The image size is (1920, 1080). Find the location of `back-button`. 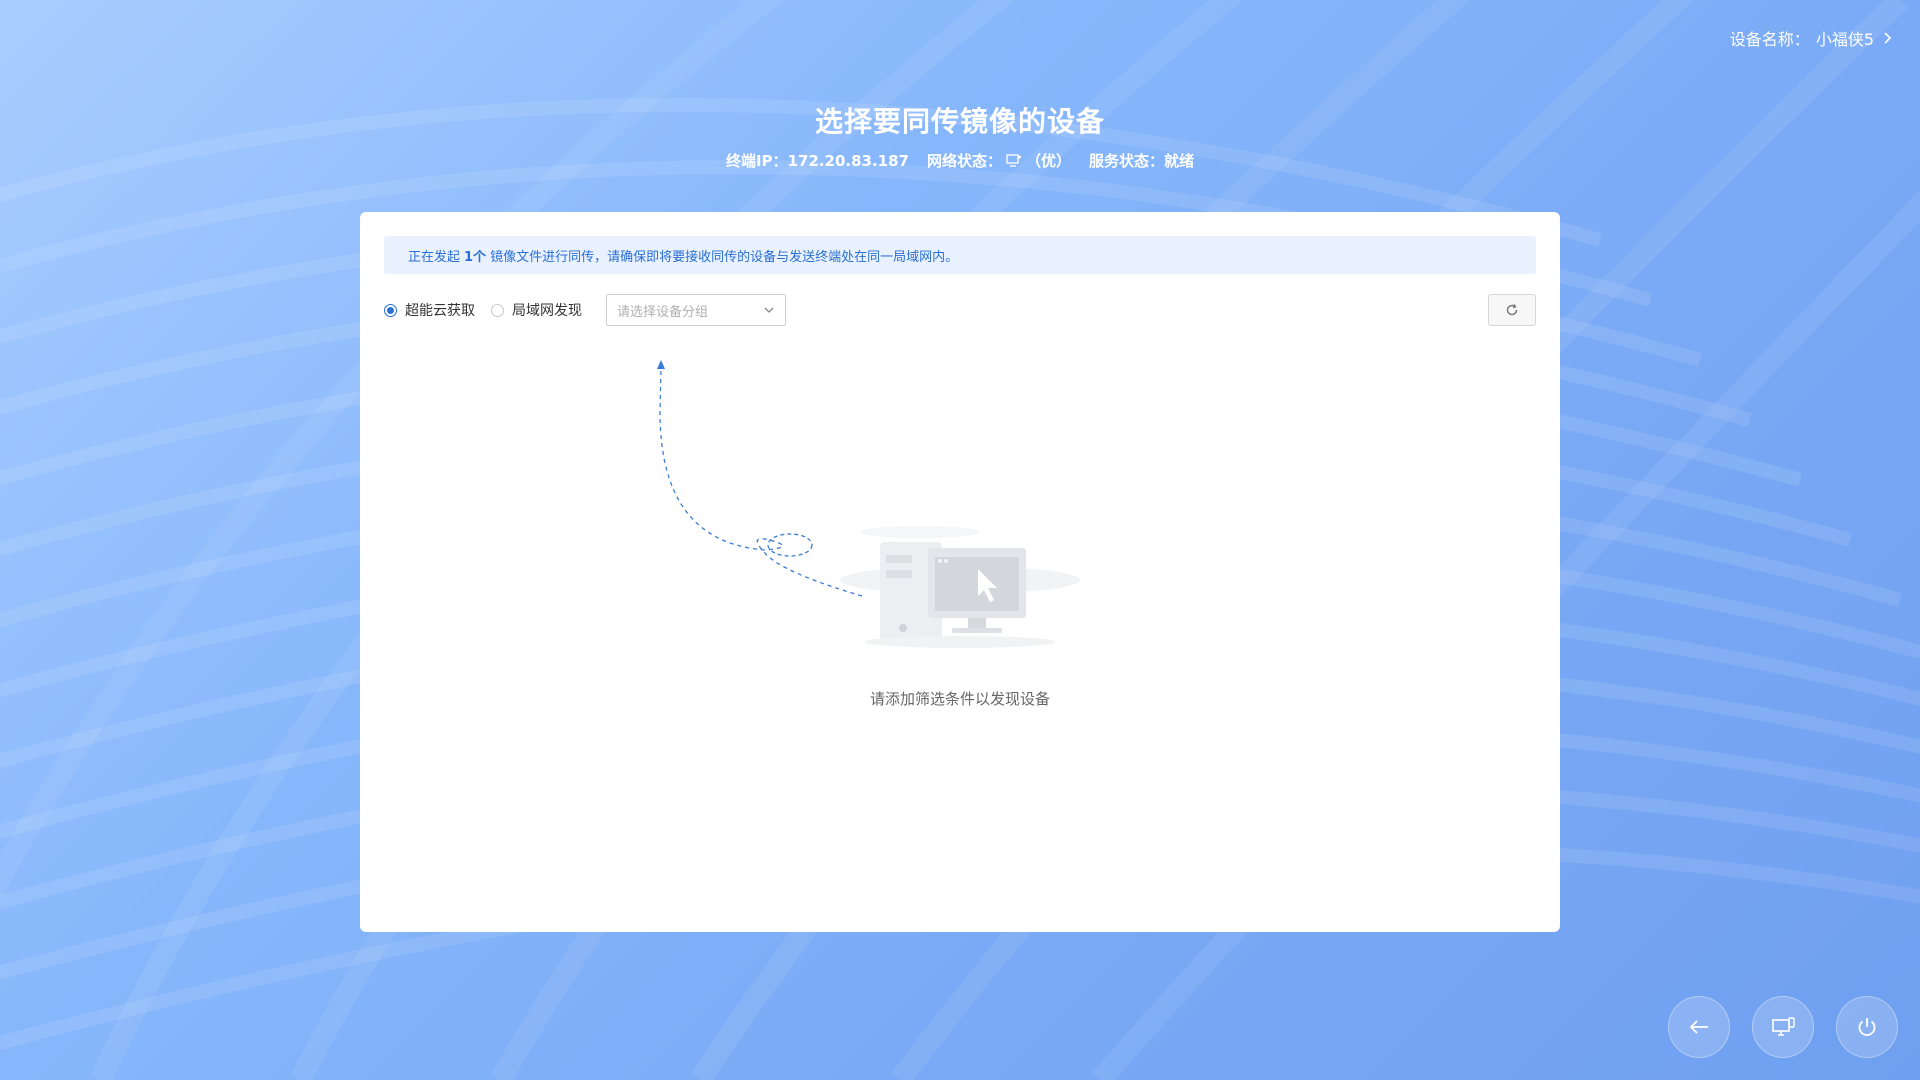

back-button is located at coordinates (1699, 1027).